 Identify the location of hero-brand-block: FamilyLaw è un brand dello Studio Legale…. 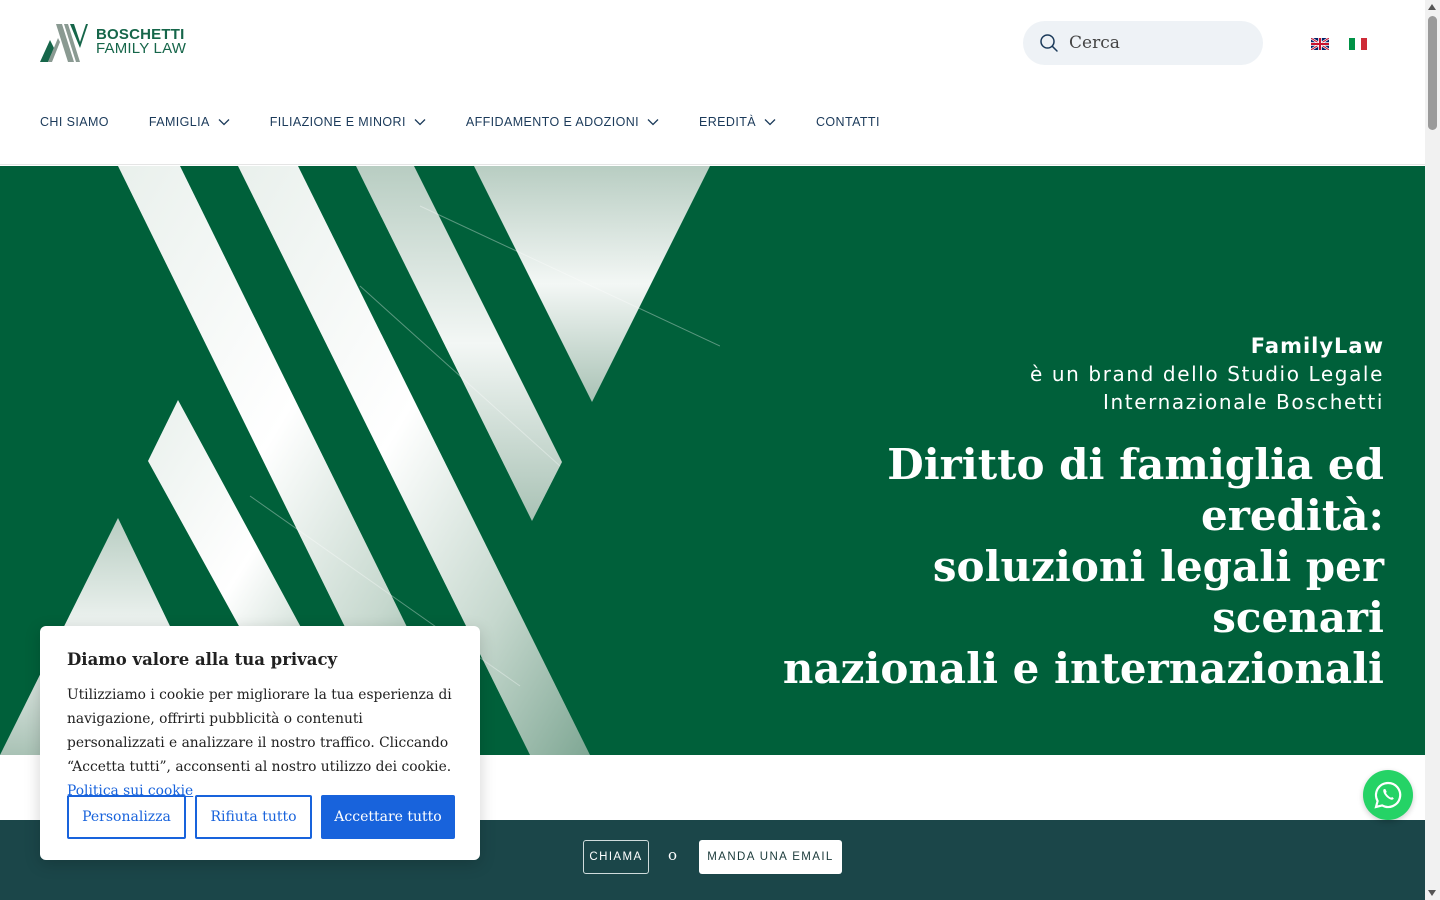
(1207, 374).